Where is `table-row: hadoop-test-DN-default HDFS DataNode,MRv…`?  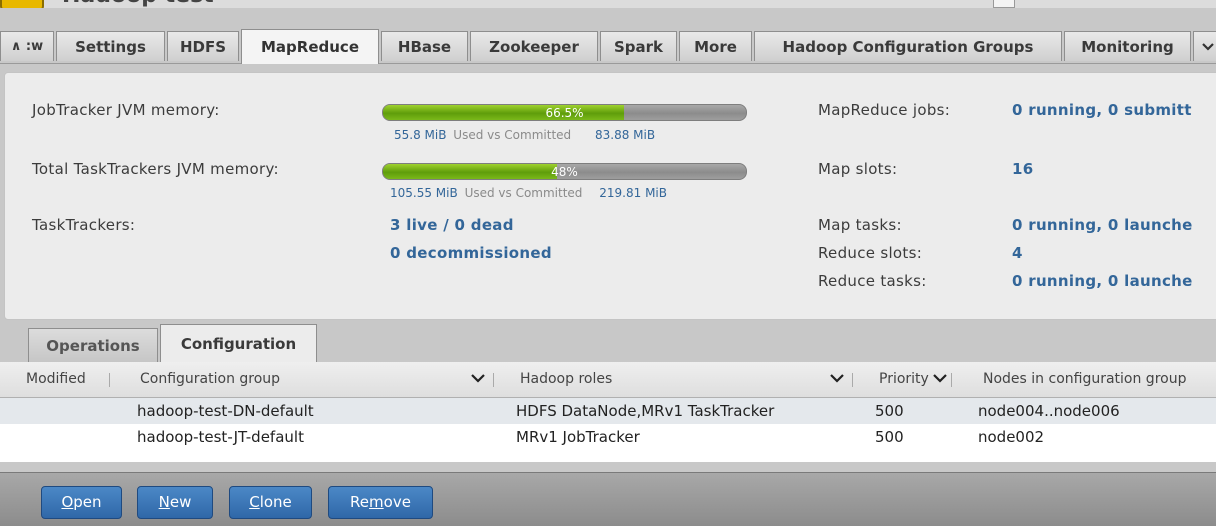 table-row: hadoop-test-DN-default HDFS DataNode,MRv… is located at coordinates (608, 411).